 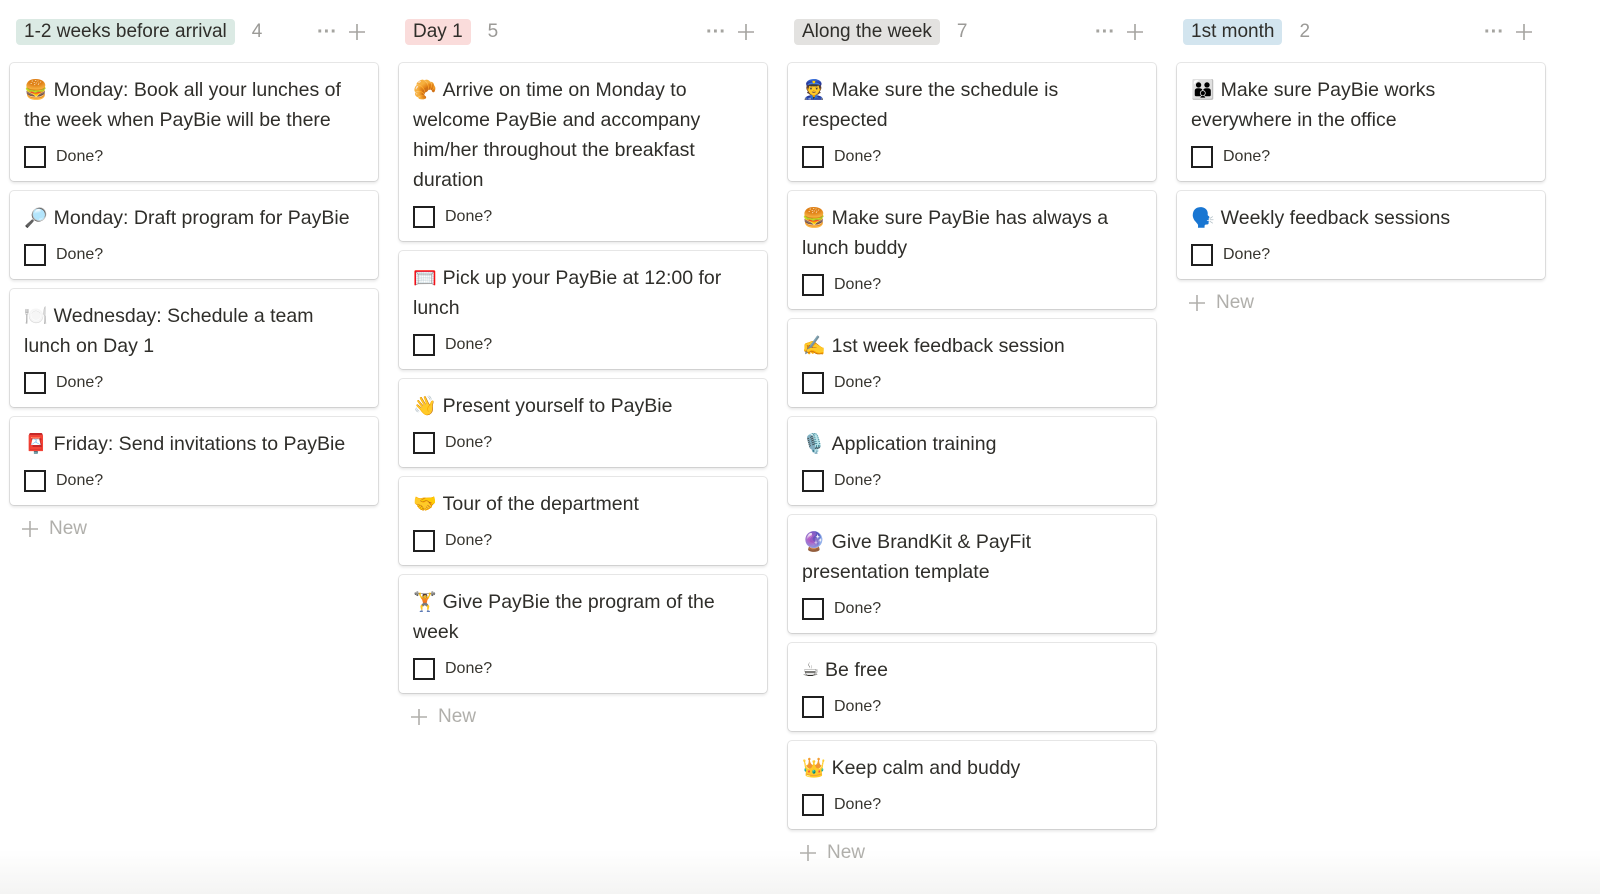 What do you see at coordinates (425, 90) in the screenshot?
I see `croissant-icon: 🥐` at bounding box center [425, 90].